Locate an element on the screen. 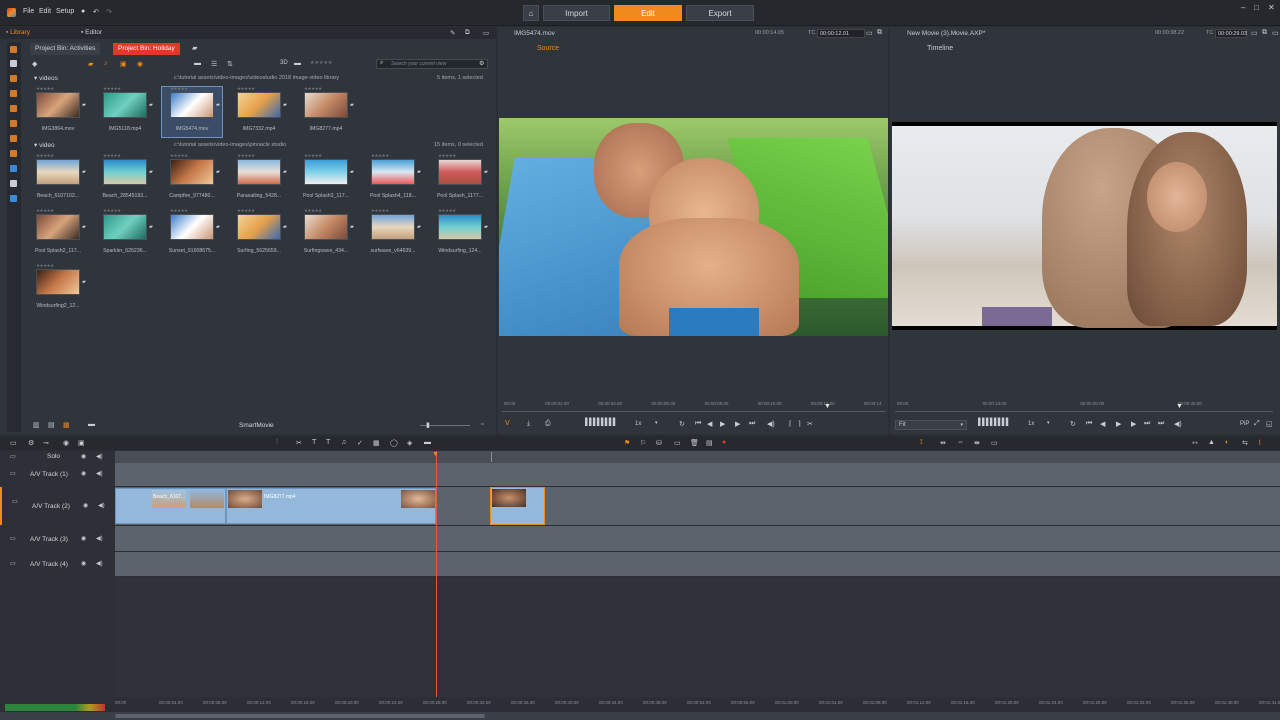 The width and height of the screenshot is (1280, 720). tab-editor: ▪ Editor is located at coordinates (91, 32).